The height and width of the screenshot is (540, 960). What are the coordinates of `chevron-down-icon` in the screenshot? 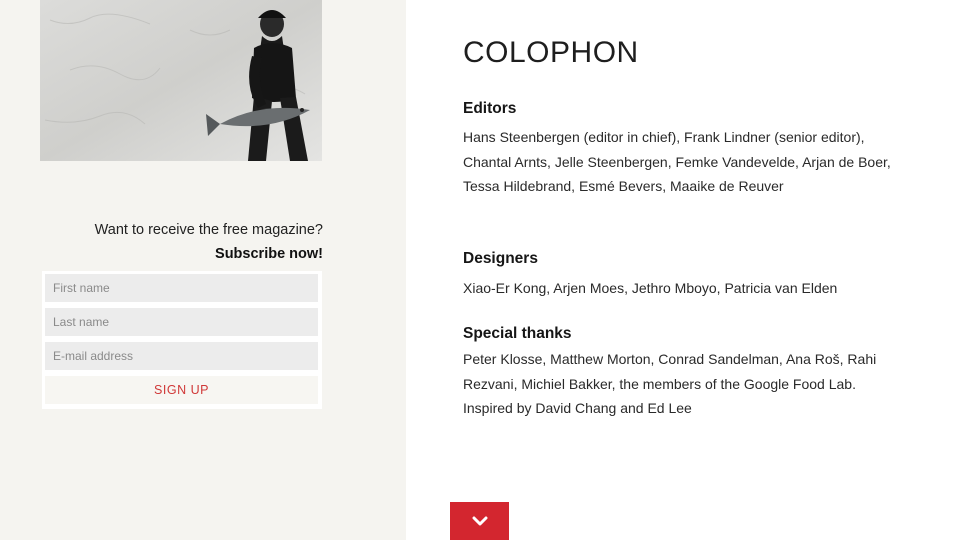 It's located at (479, 521).